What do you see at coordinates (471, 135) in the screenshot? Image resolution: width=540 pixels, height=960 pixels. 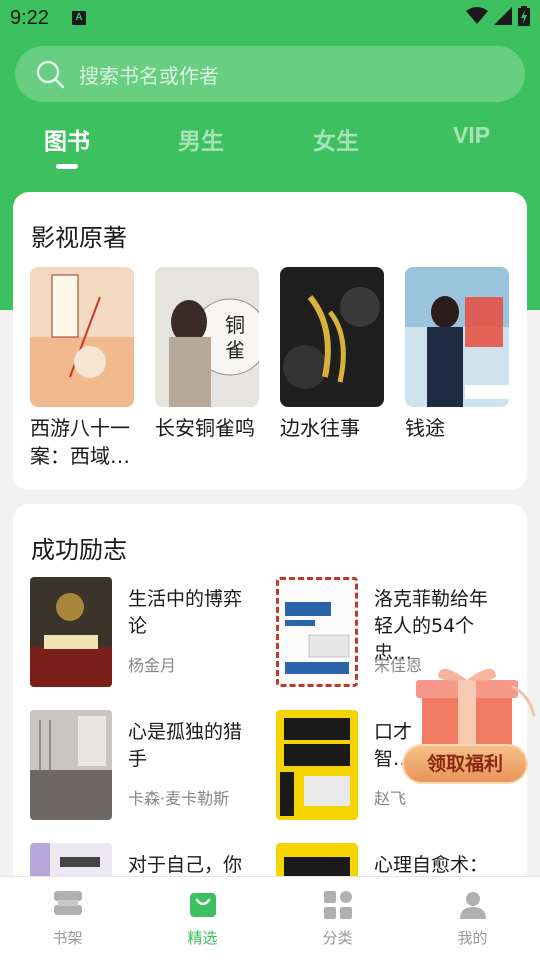 I see `tab-vip: VIP` at bounding box center [471, 135].